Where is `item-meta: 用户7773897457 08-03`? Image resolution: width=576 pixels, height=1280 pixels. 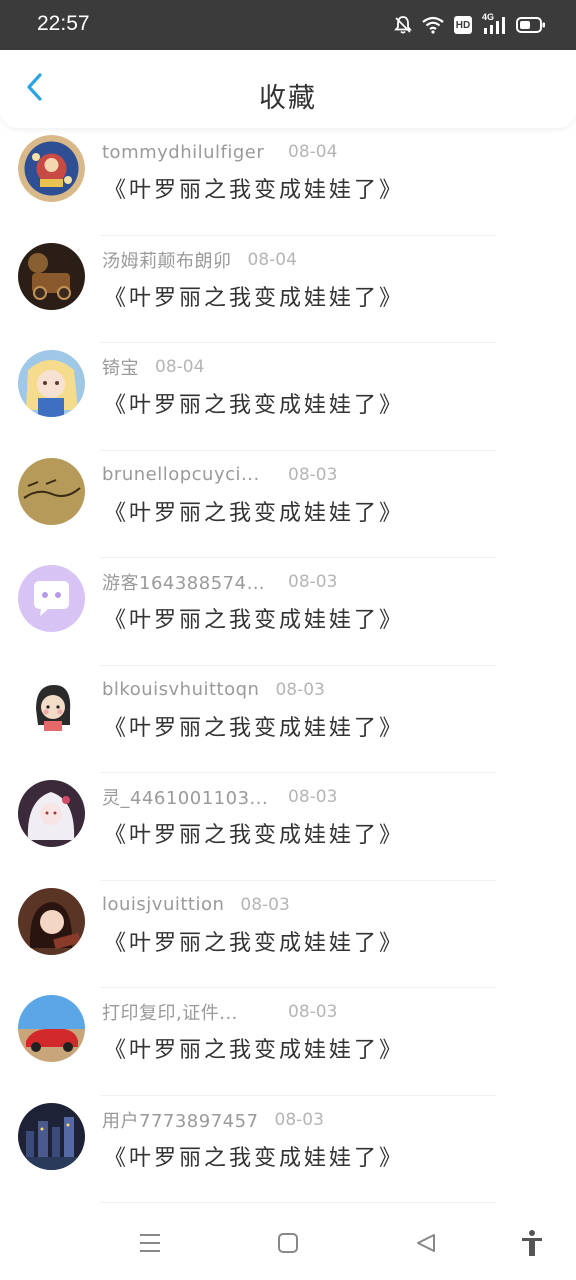 item-meta: 用户7773897457 08-03 is located at coordinates (213, 1120).